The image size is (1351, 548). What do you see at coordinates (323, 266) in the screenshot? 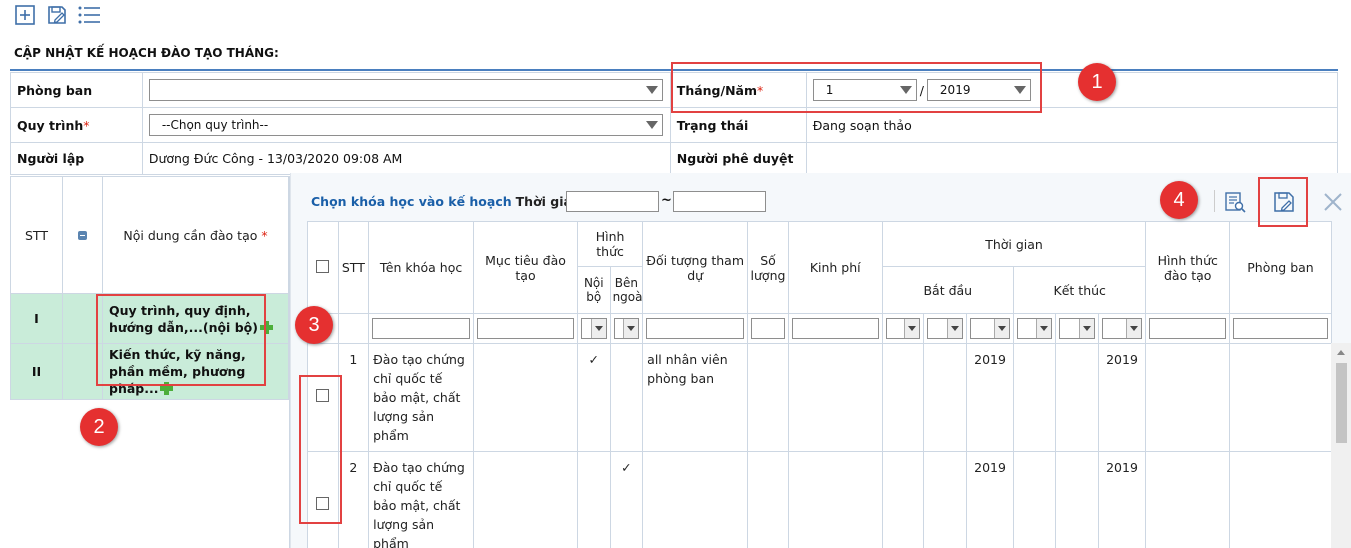
I see `select-all-checkbox` at bounding box center [323, 266].